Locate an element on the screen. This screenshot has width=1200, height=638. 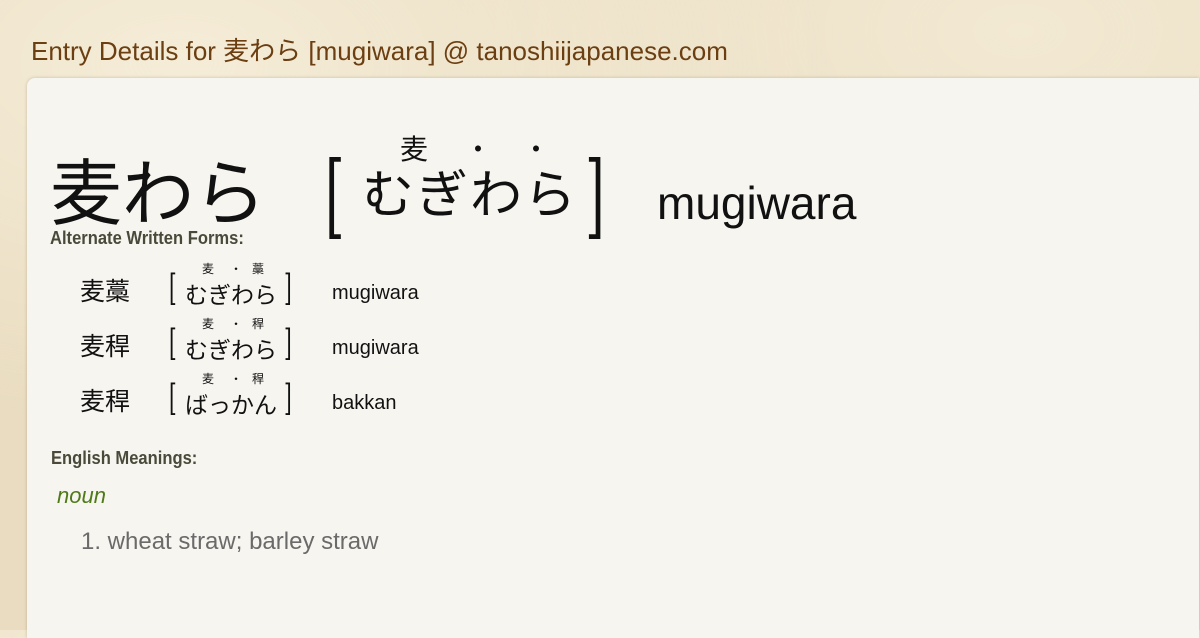
reading-close-bracket: ] is located at coordinates (595, 195).